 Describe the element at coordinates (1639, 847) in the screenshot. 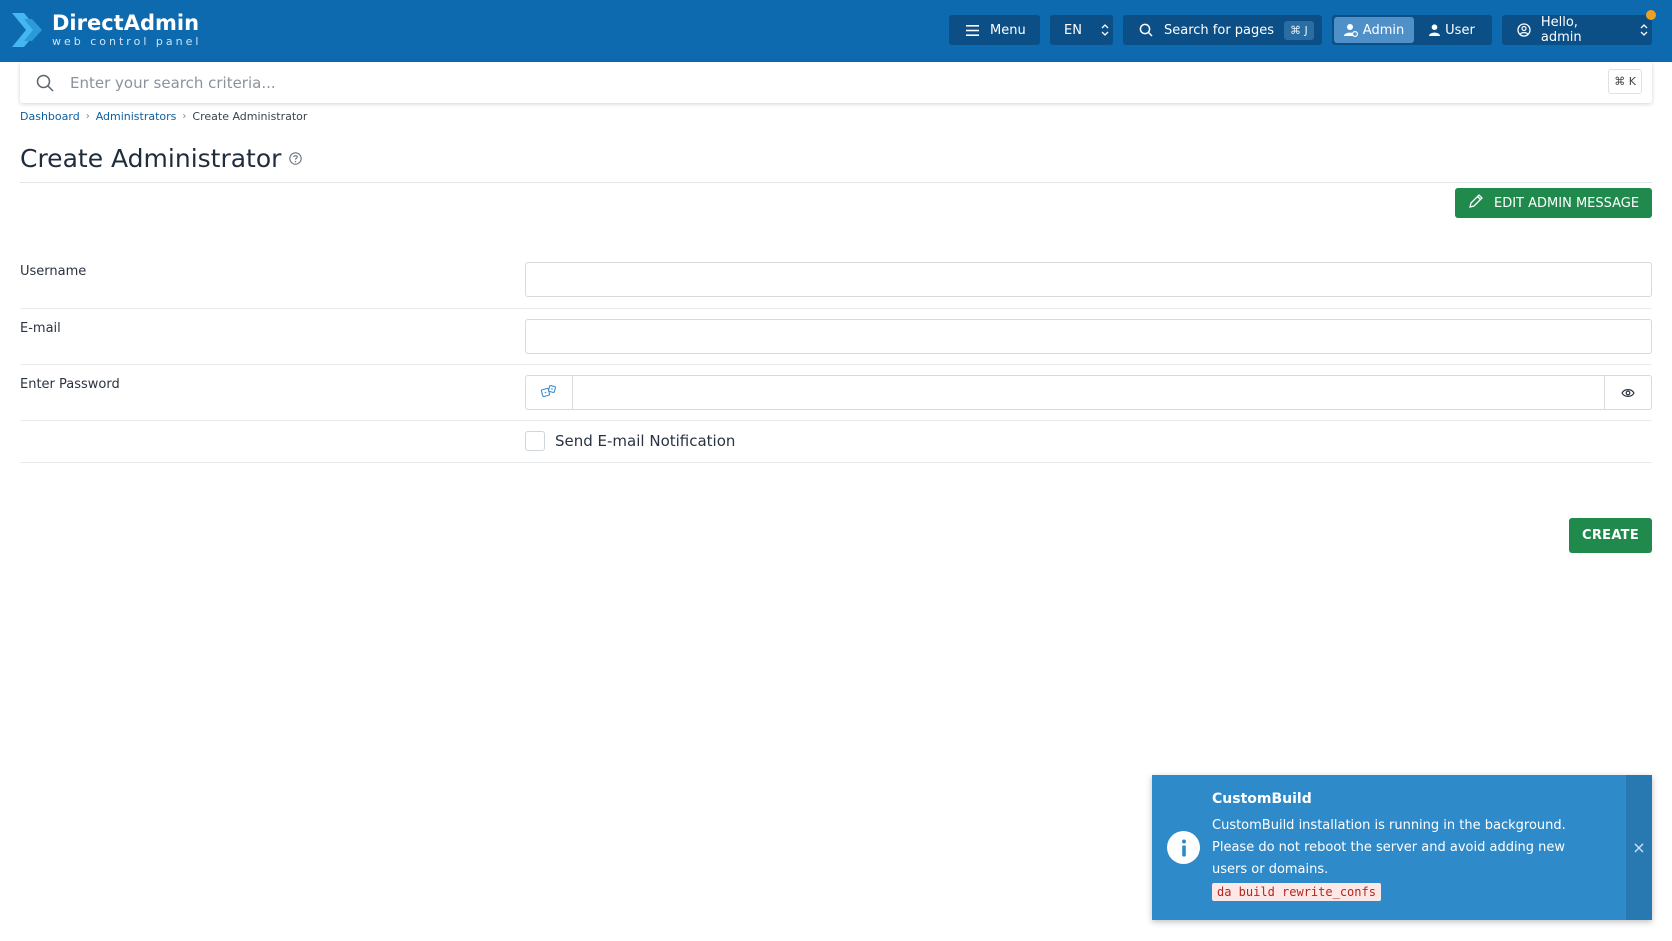

I see `close-icon: ×` at that location.